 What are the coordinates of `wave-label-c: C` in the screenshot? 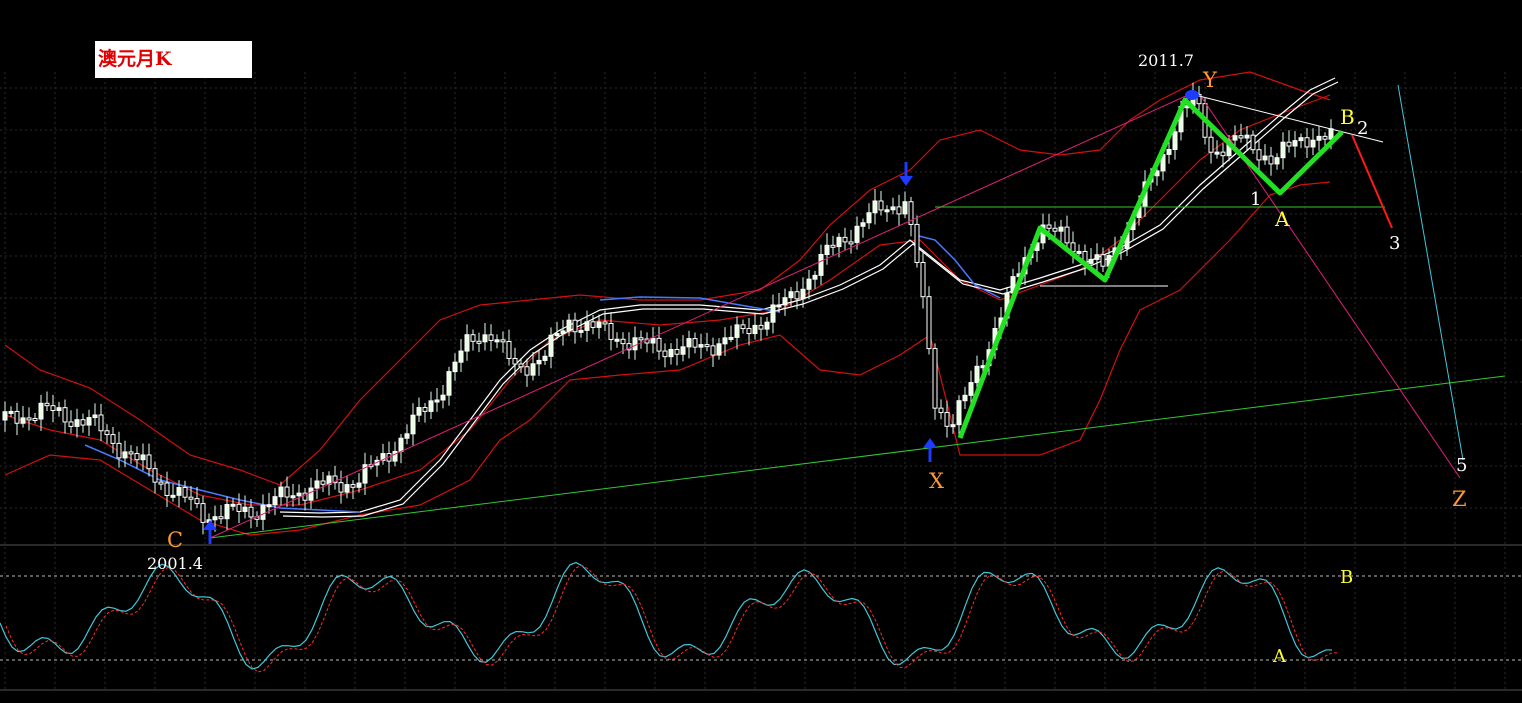 It's located at (175, 540).